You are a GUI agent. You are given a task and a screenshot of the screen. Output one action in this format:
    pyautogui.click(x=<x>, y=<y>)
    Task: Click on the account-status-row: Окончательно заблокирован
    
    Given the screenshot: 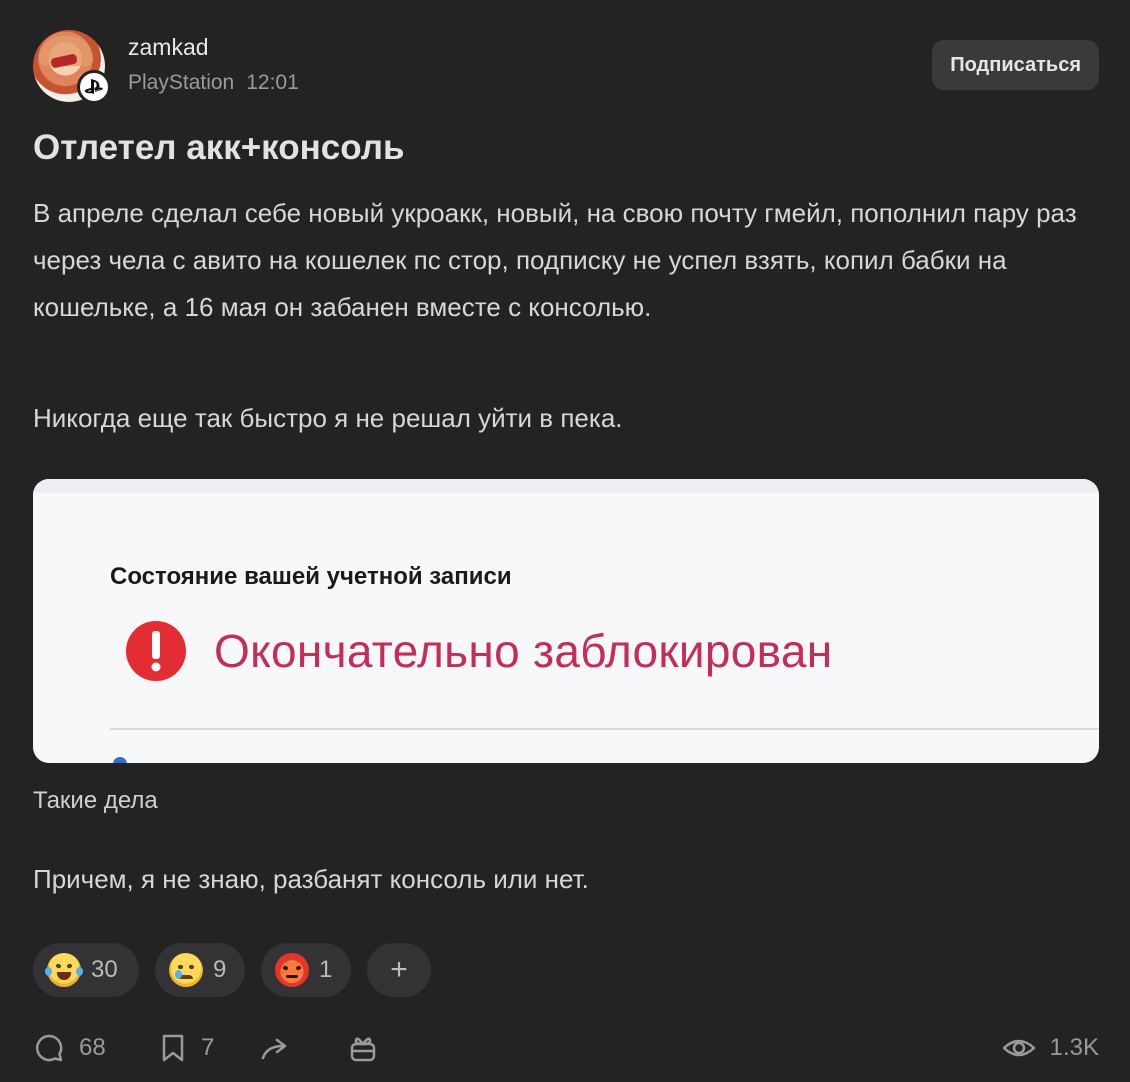 What is the action you would take?
    pyautogui.click(x=478, y=651)
    